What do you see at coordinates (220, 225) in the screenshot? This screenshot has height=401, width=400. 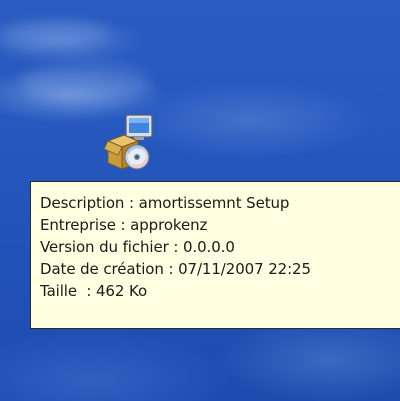 I see `tooltip-company: Entreprise : approkenz` at bounding box center [220, 225].